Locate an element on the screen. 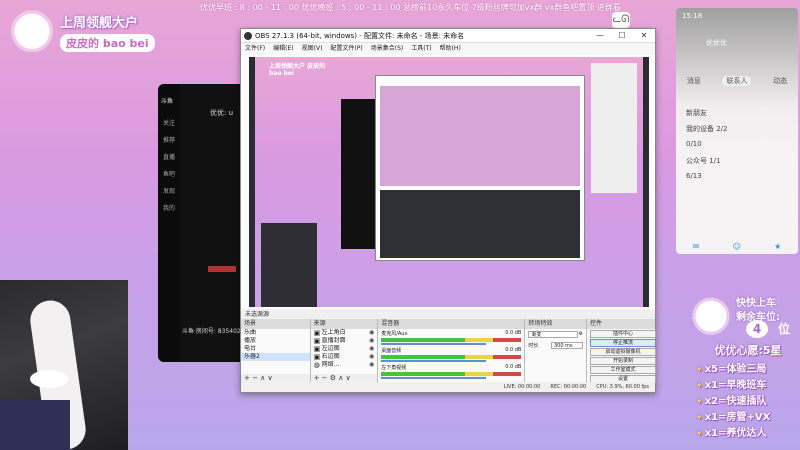 The width and height of the screenshot is (800, 450). seat-count: 4 is located at coordinates (757, 329).